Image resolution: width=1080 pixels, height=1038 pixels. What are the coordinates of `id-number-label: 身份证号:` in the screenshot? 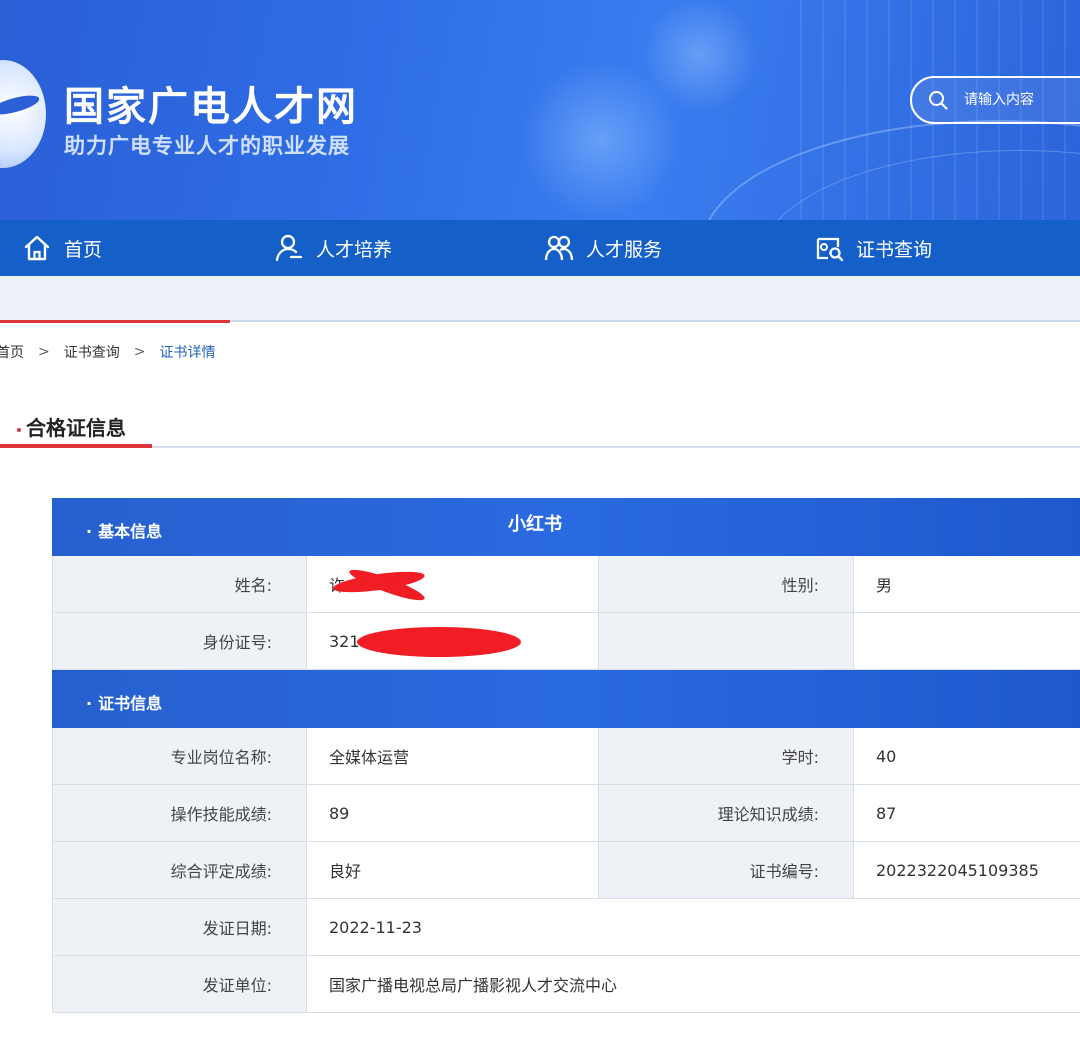 It's located at (179, 641).